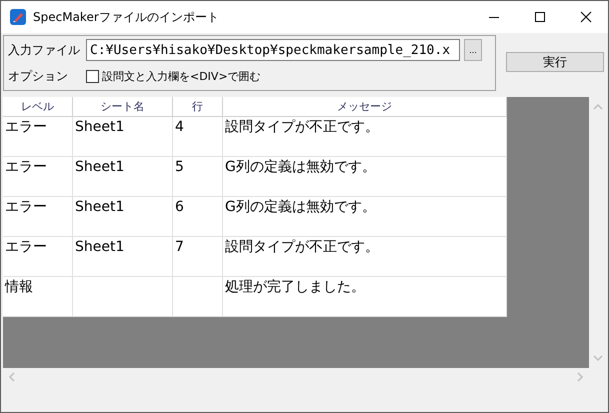  I want to click on run-button: 実行, so click(555, 62).